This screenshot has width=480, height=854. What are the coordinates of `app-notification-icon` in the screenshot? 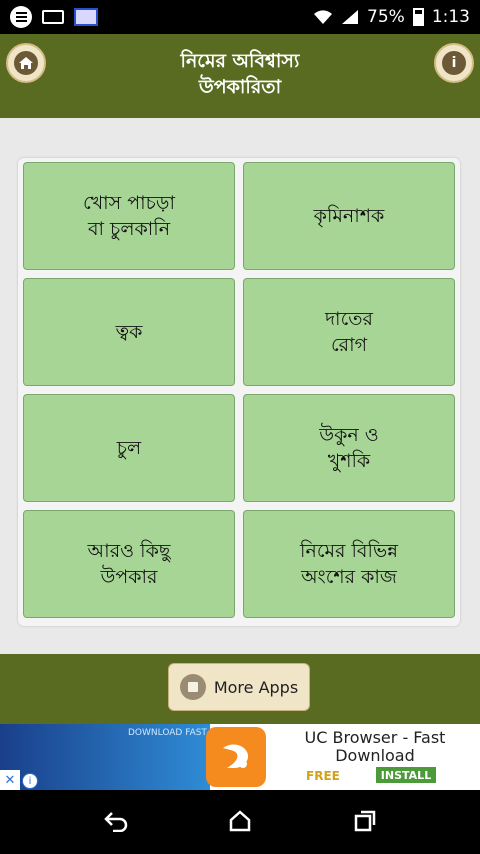 It's located at (86, 17).